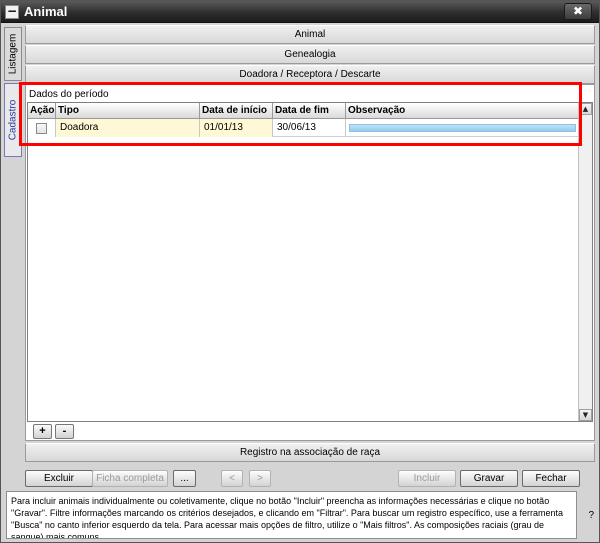  What do you see at coordinates (310, 452) in the screenshot?
I see `section-registro-associacao: Registro na associação de raça` at bounding box center [310, 452].